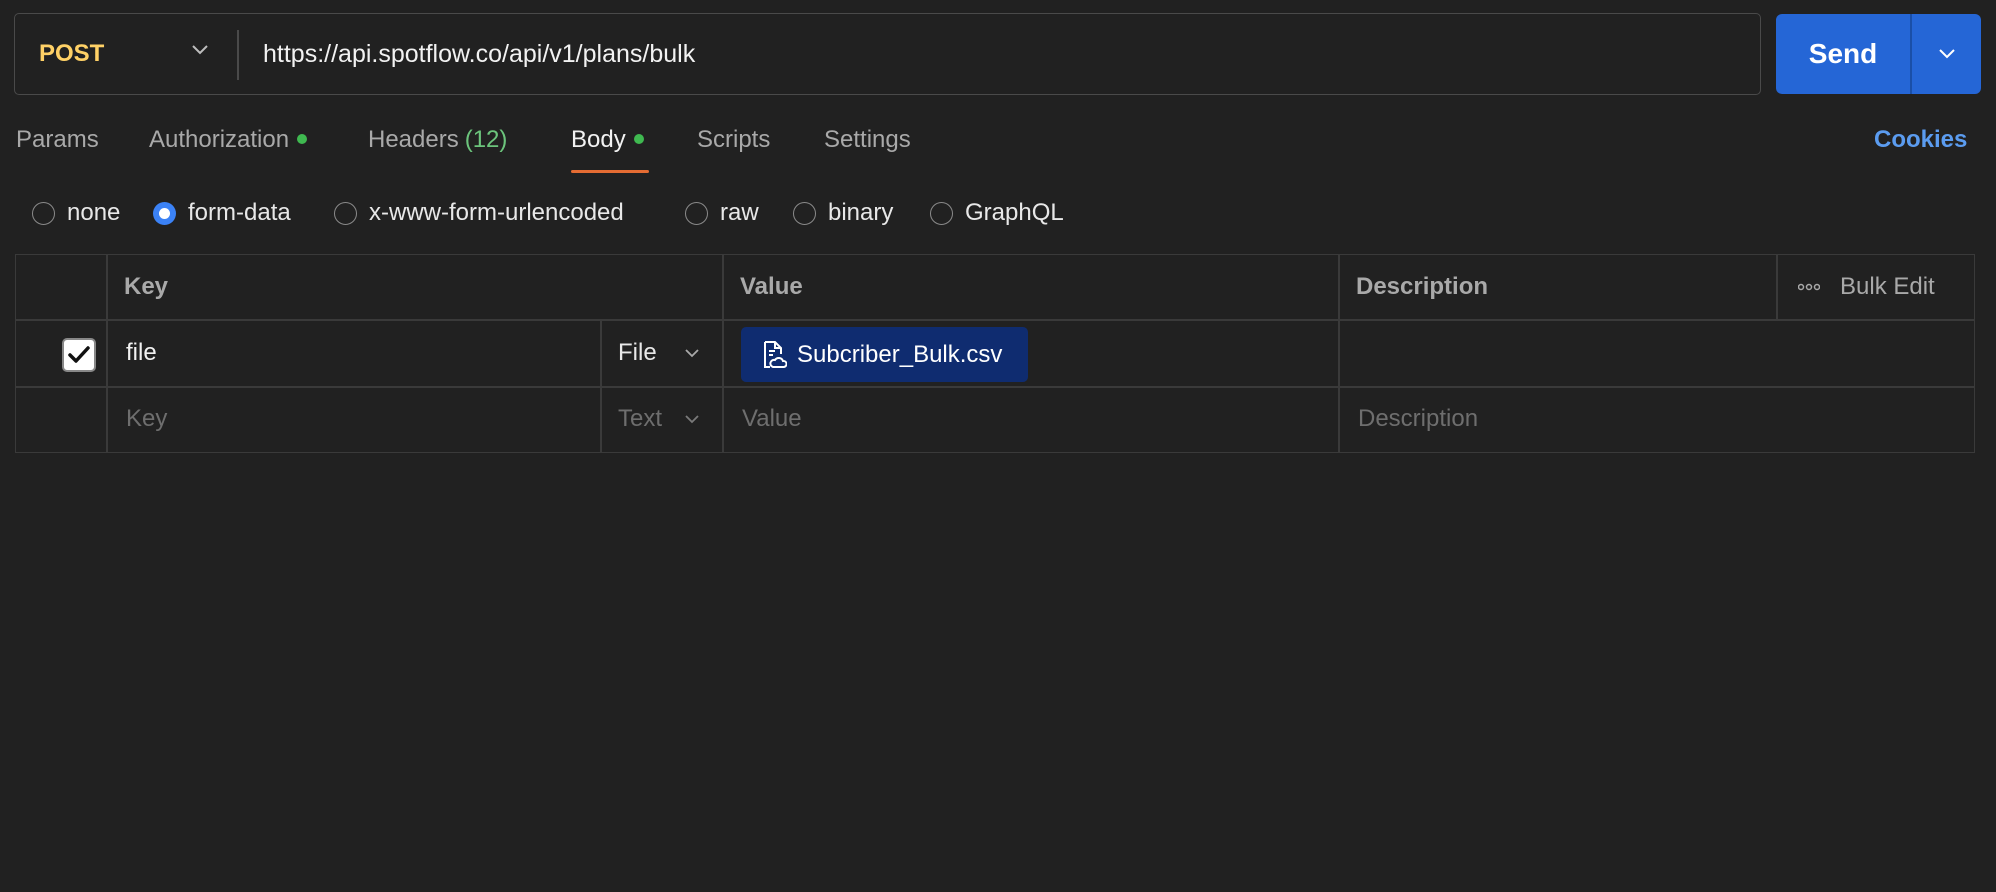 This screenshot has height=892, width=1996. I want to click on radio-none: none, so click(76, 213).